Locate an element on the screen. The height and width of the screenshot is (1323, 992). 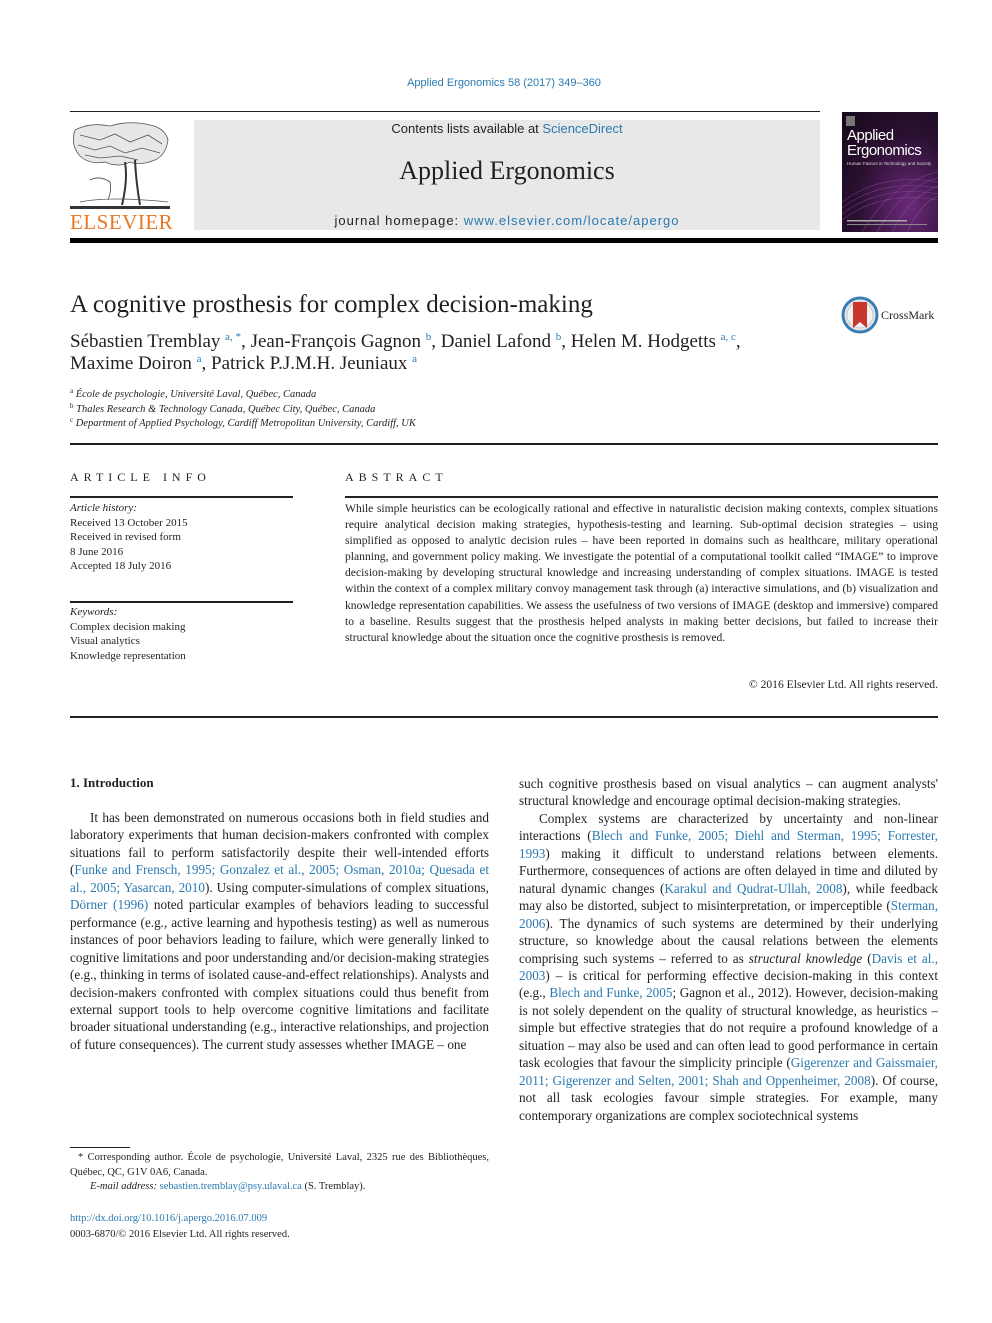
history-item: 8 June 2016 is located at coordinates (97, 551).